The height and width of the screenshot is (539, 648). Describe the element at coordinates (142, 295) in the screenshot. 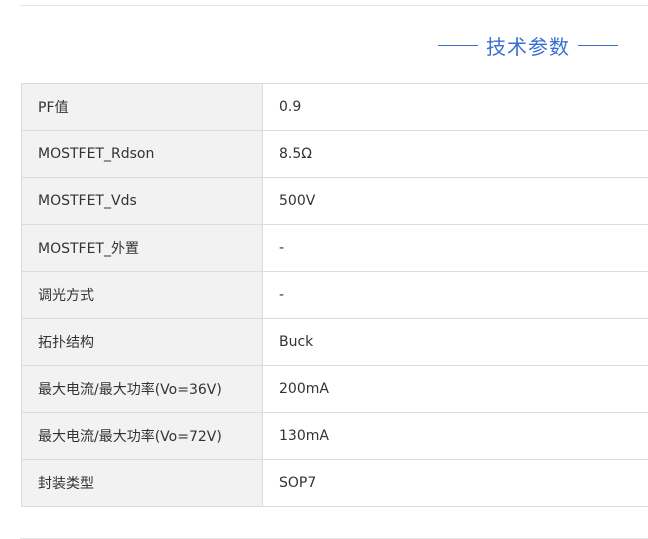

I see `spec-key: 调光方式` at that location.